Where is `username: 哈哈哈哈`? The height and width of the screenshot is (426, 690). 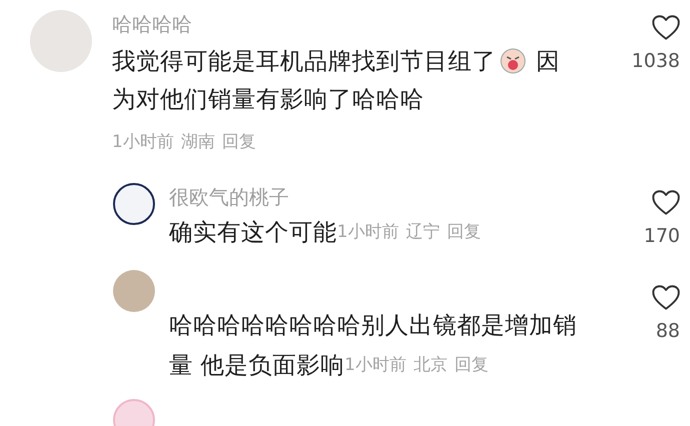 username: 哈哈哈哈 is located at coordinates (152, 24).